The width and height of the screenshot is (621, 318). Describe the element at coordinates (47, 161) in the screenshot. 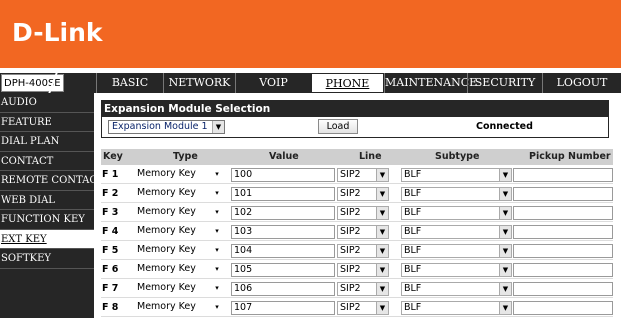

I see `sidebar-item-contact: CONTACT` at that location.